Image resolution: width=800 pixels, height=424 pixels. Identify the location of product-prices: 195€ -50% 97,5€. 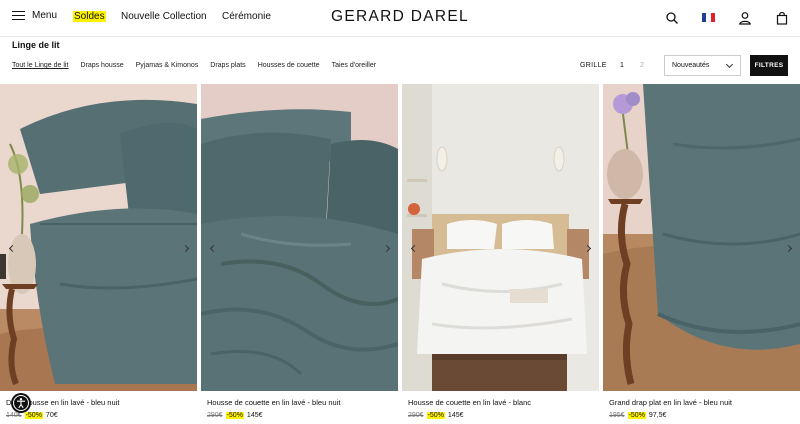
(637, 415).